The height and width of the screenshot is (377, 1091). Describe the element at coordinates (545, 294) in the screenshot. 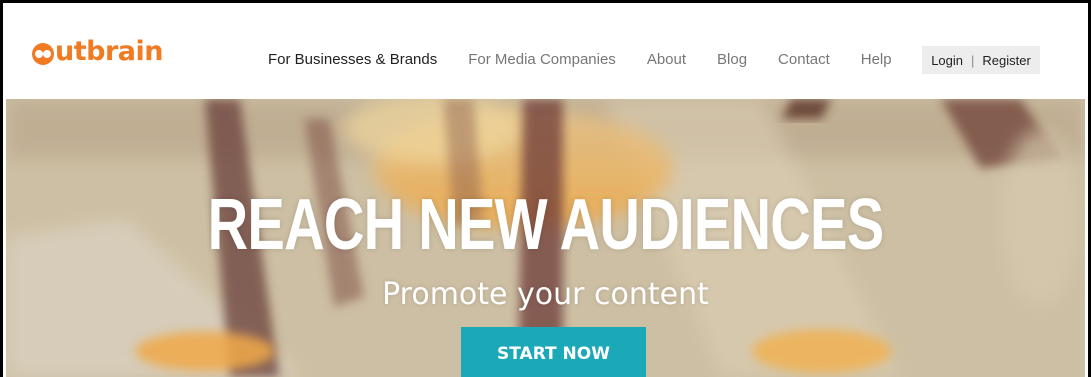

I see `hero-subtitle: Promote your content` at that location.